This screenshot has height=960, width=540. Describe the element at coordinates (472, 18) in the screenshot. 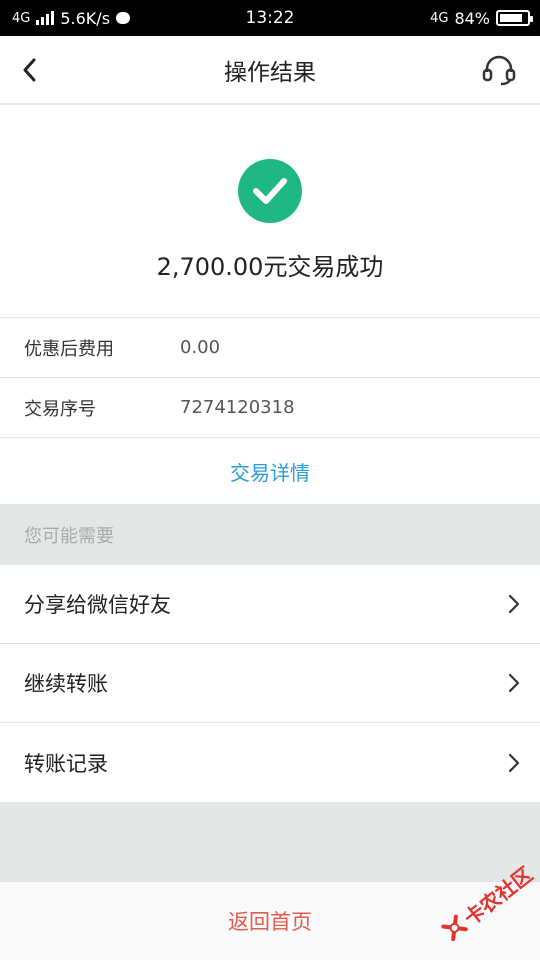

I see `battery-percent: 84%` at that location.